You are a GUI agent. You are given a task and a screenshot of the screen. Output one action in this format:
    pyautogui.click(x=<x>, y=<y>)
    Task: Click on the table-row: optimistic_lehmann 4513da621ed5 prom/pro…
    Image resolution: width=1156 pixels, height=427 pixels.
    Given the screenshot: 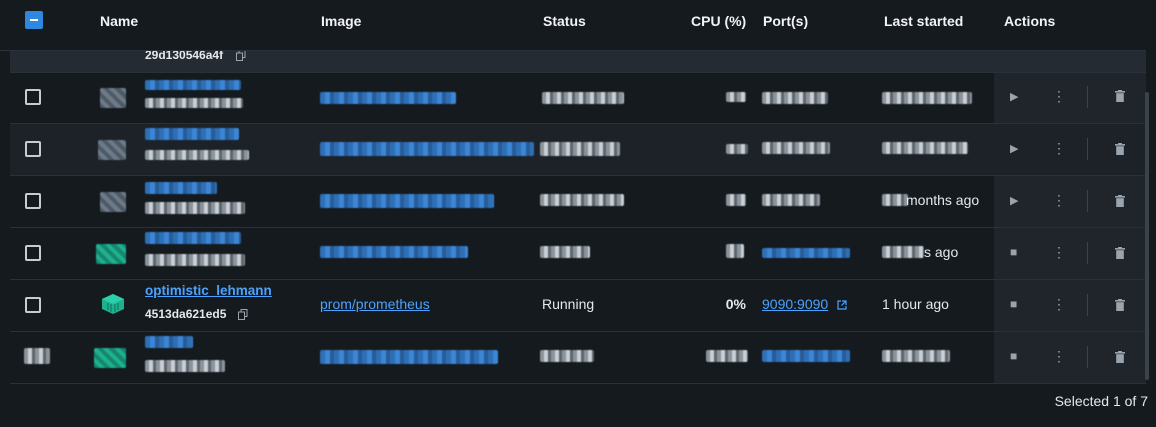 What is the action you would take?
    pyautogui.click(x=578, y=306)
    